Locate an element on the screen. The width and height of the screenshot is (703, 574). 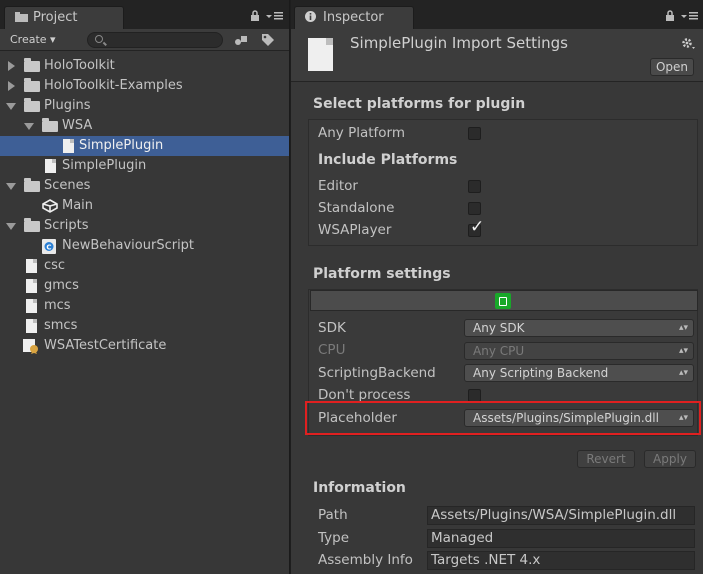
type-field: Managed is located at coordinates (561, 538).